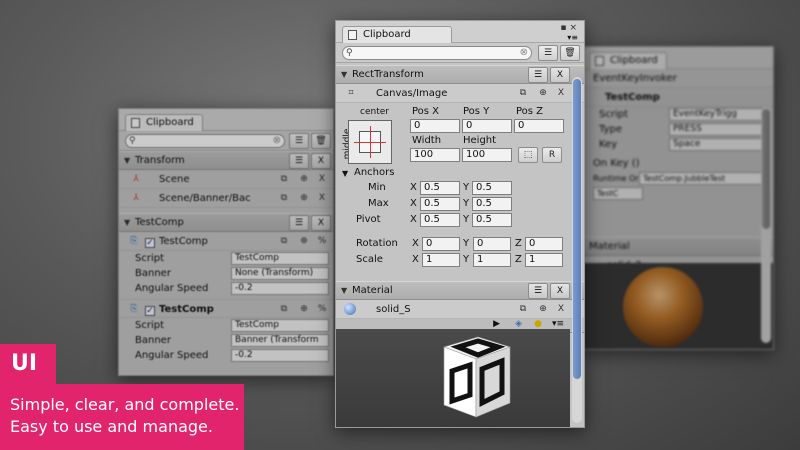 The height and width of the screenshot is (450, 800). Describe the element at coordinates (111, 426) in the screenshot. I see `promo-line-2: Easy to use and manage.` at that location.